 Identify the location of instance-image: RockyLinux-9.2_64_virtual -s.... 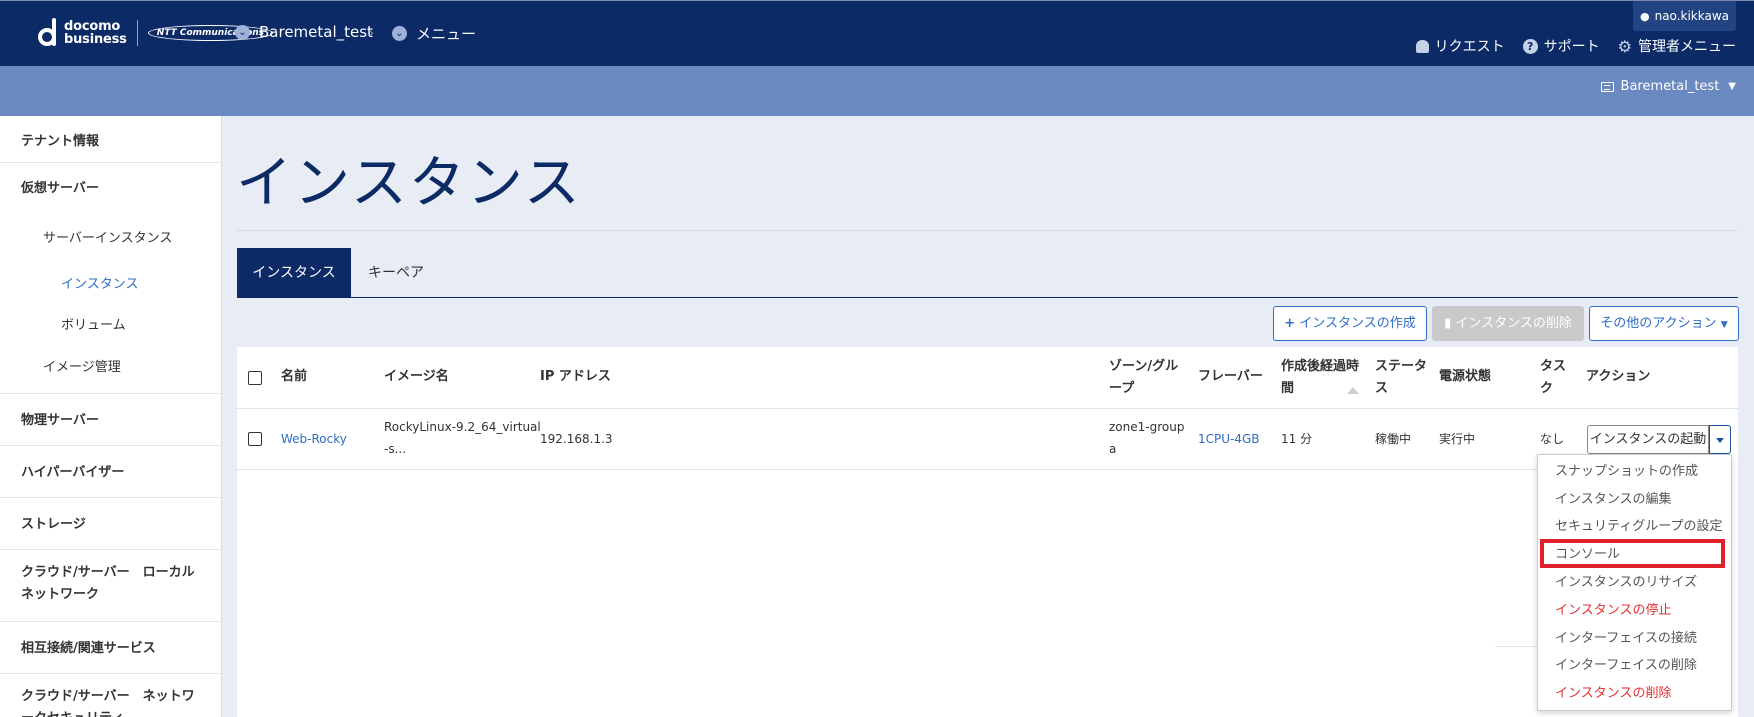
(462, 438).